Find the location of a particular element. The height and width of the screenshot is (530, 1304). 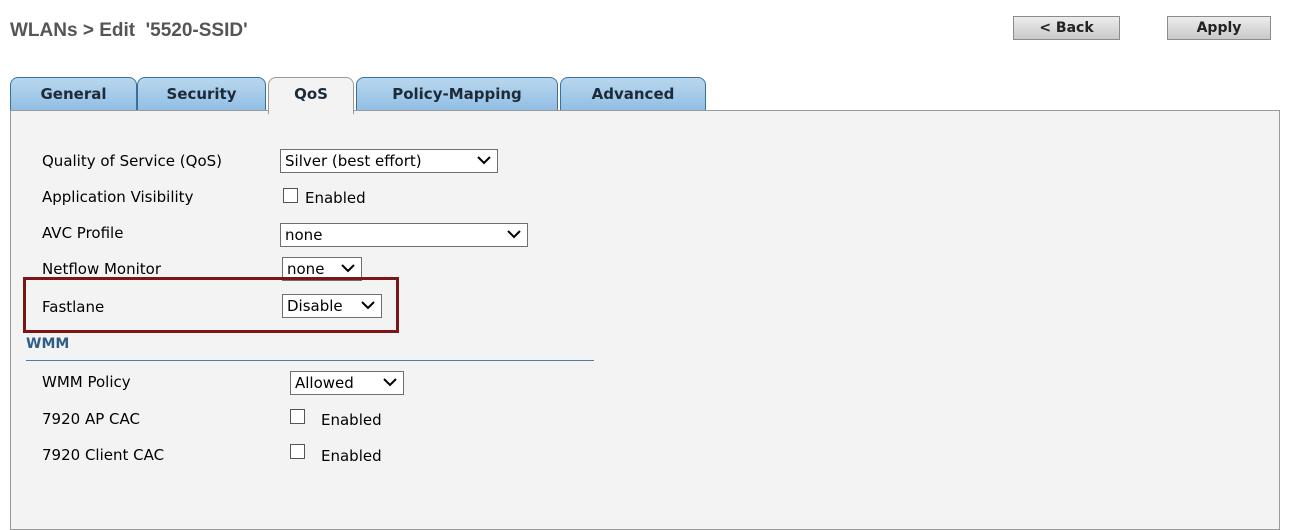

7920-ap-cac-label: 7920 AP CAC is located at coordinates (91, 419).